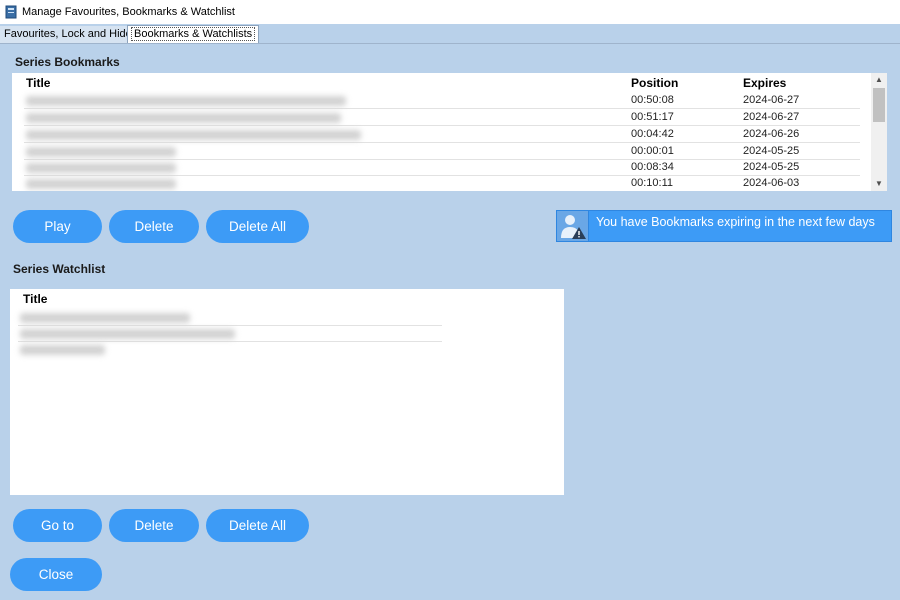 The width and height of the screenshot is (900, 600). I want to click on table-row: 00:50:08 2024-06-27, so click(442, 101).